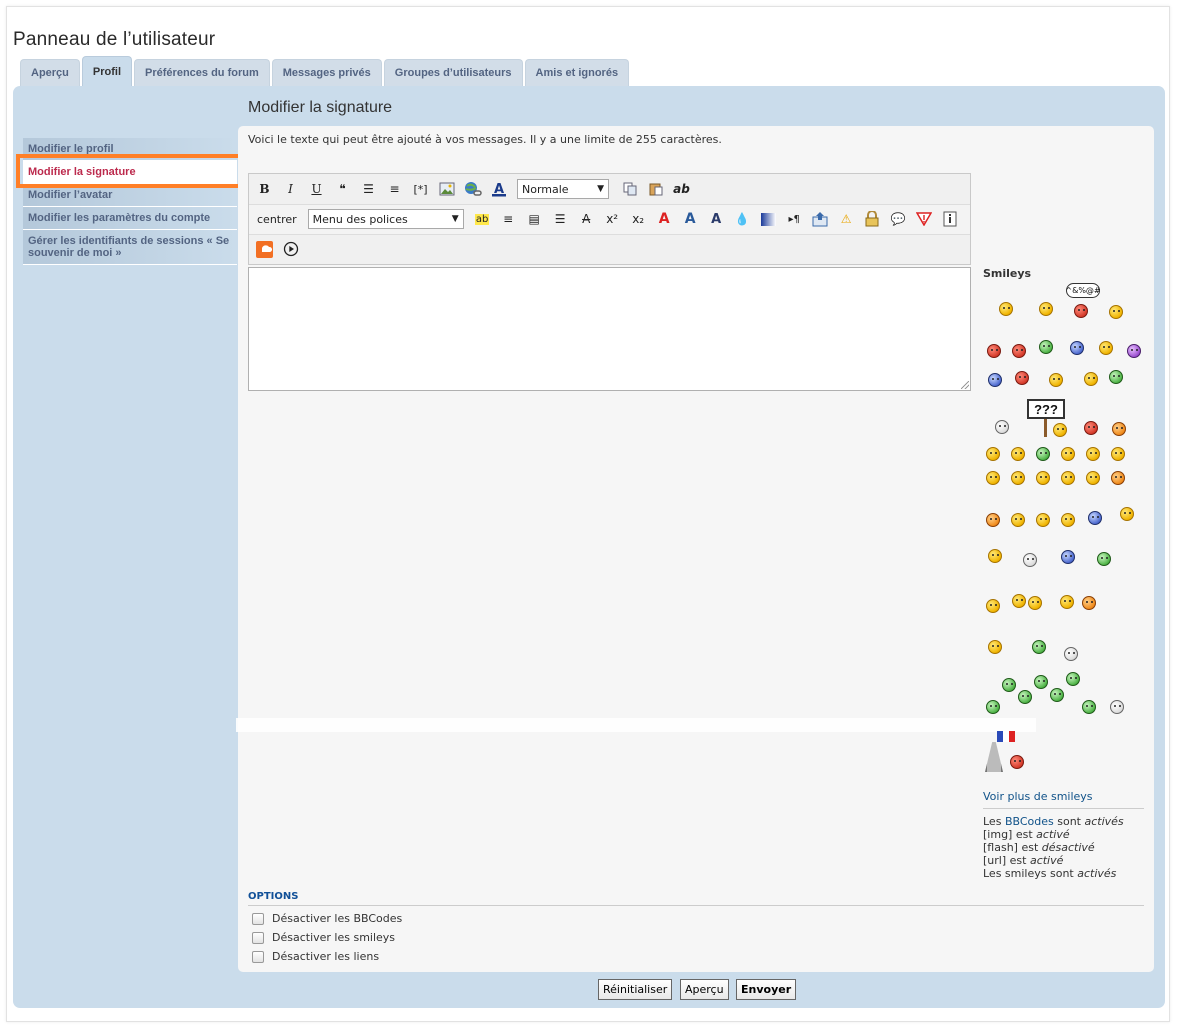 Image resolution: width=1177 pixels, height=1030 pixels. What do you see at coordinates (1060, 430) in the screenshot?
I see `smiley-confused-icon` at bounding box center [1060, 430].